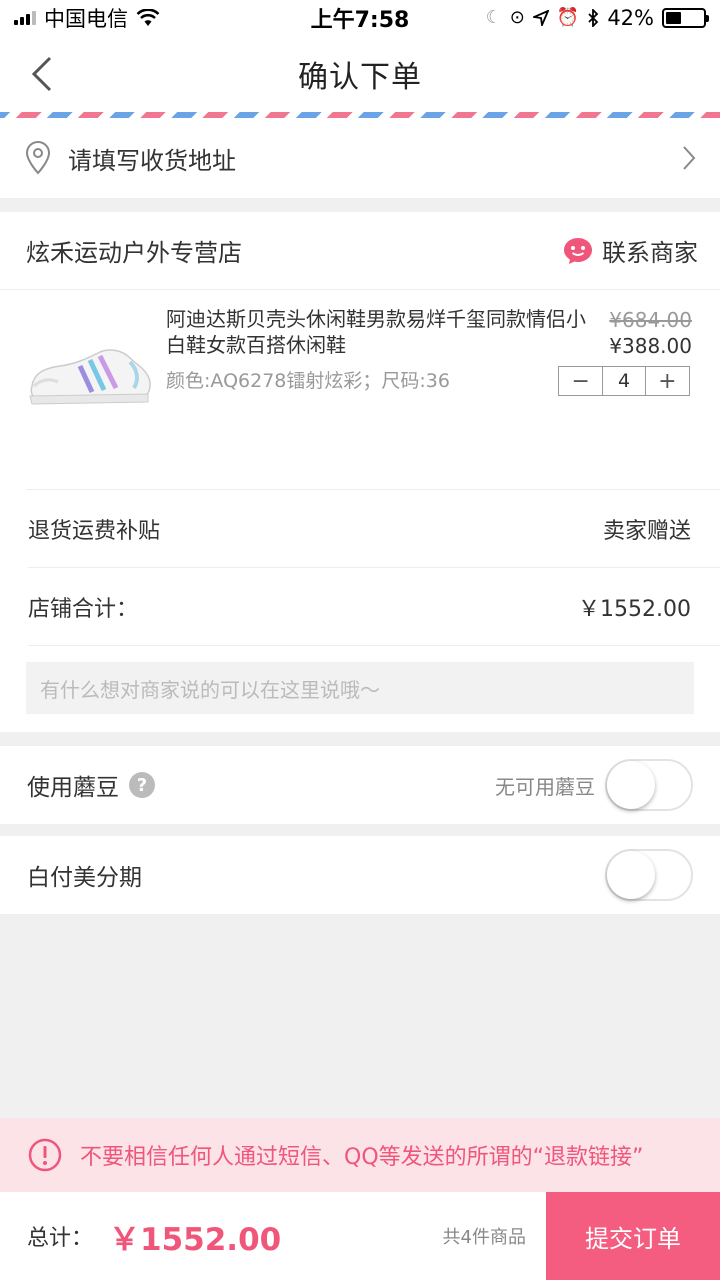 The height and width of the screenshot is (1280, 720). I want to click on signal-icon, so click(25, 18).